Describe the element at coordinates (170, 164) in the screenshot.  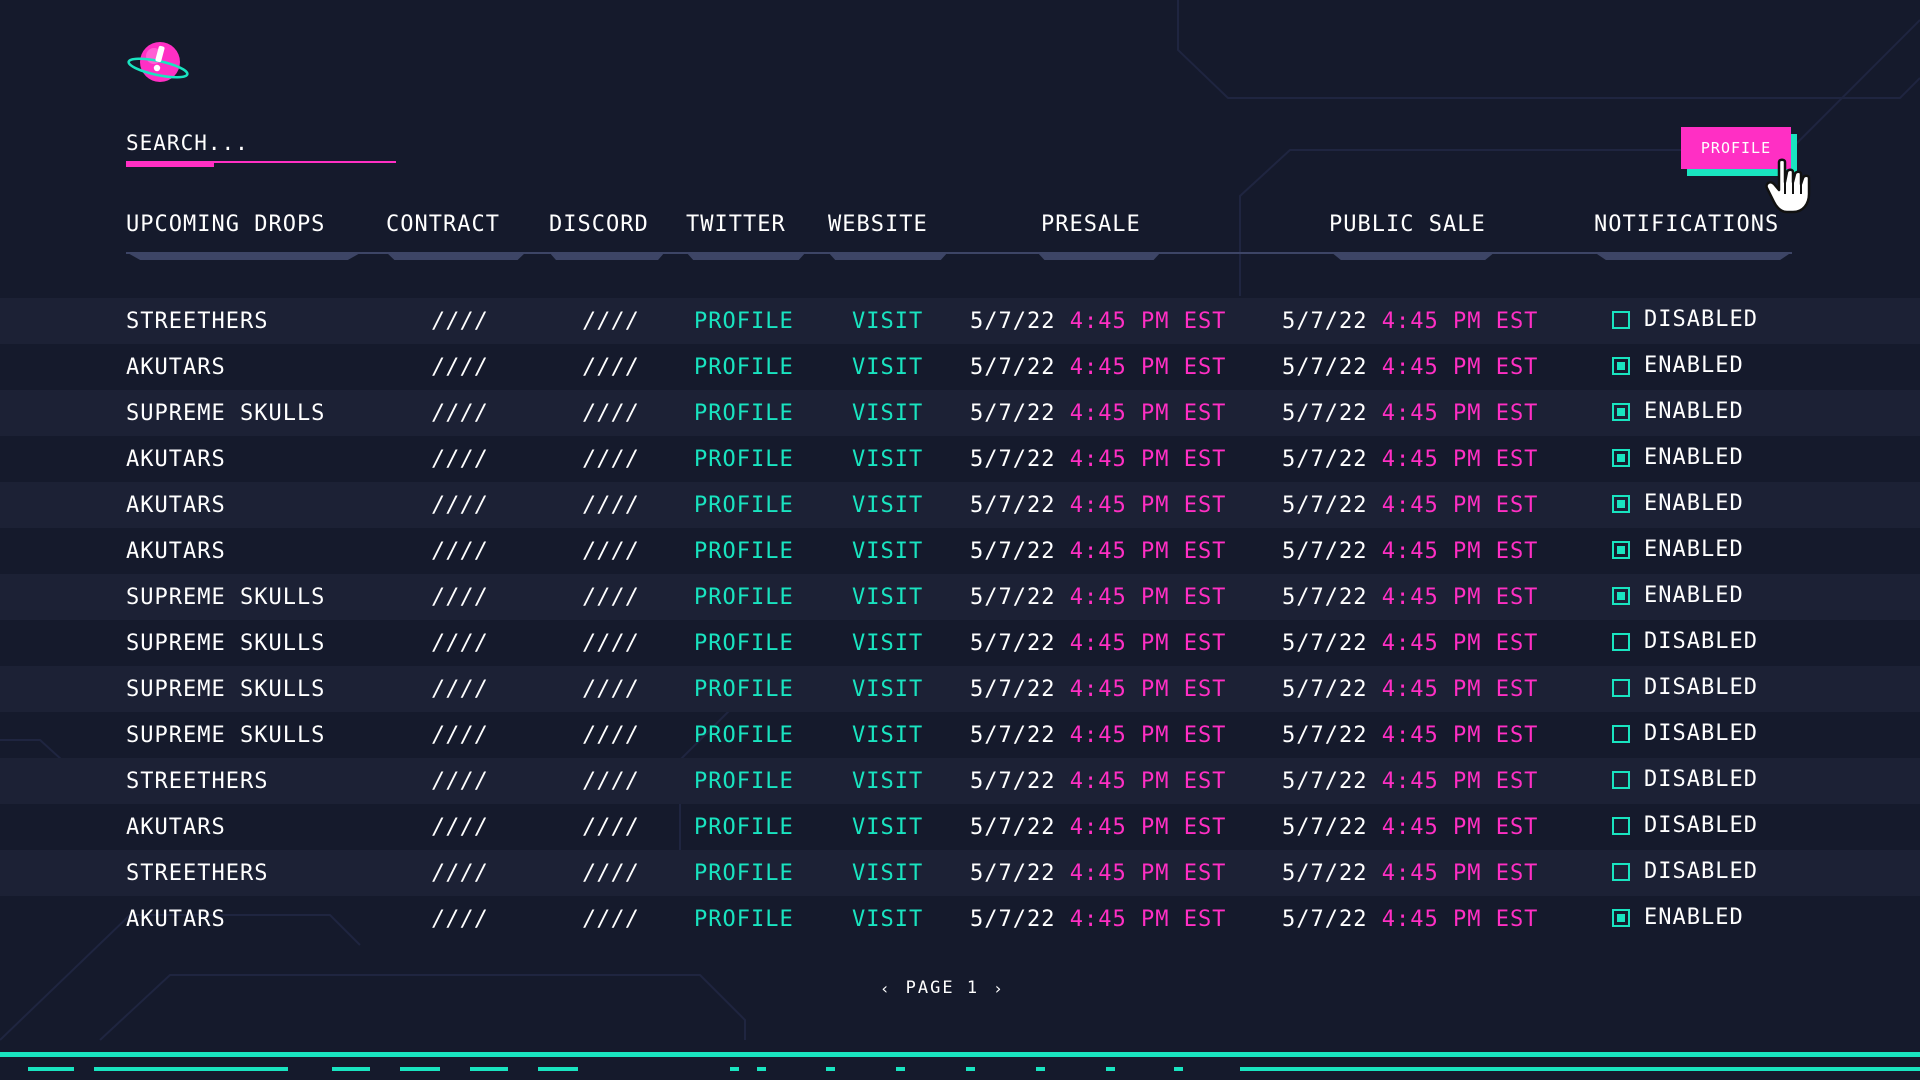
I see `search-underline-accent` at that location.